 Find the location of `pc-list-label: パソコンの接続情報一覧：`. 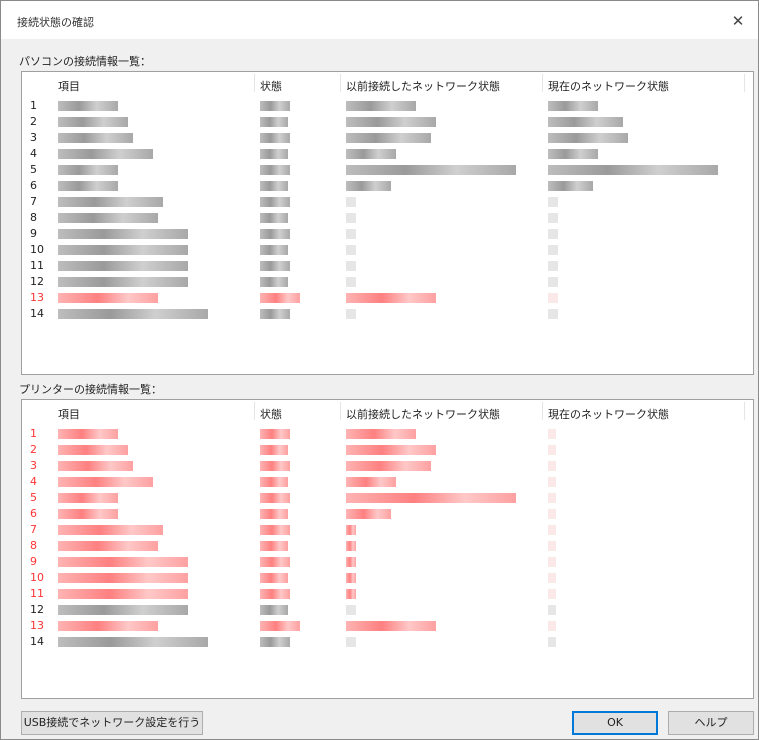

pc-list-label: パソコンの接続情報一覧： is located at coordinates (85, 61).